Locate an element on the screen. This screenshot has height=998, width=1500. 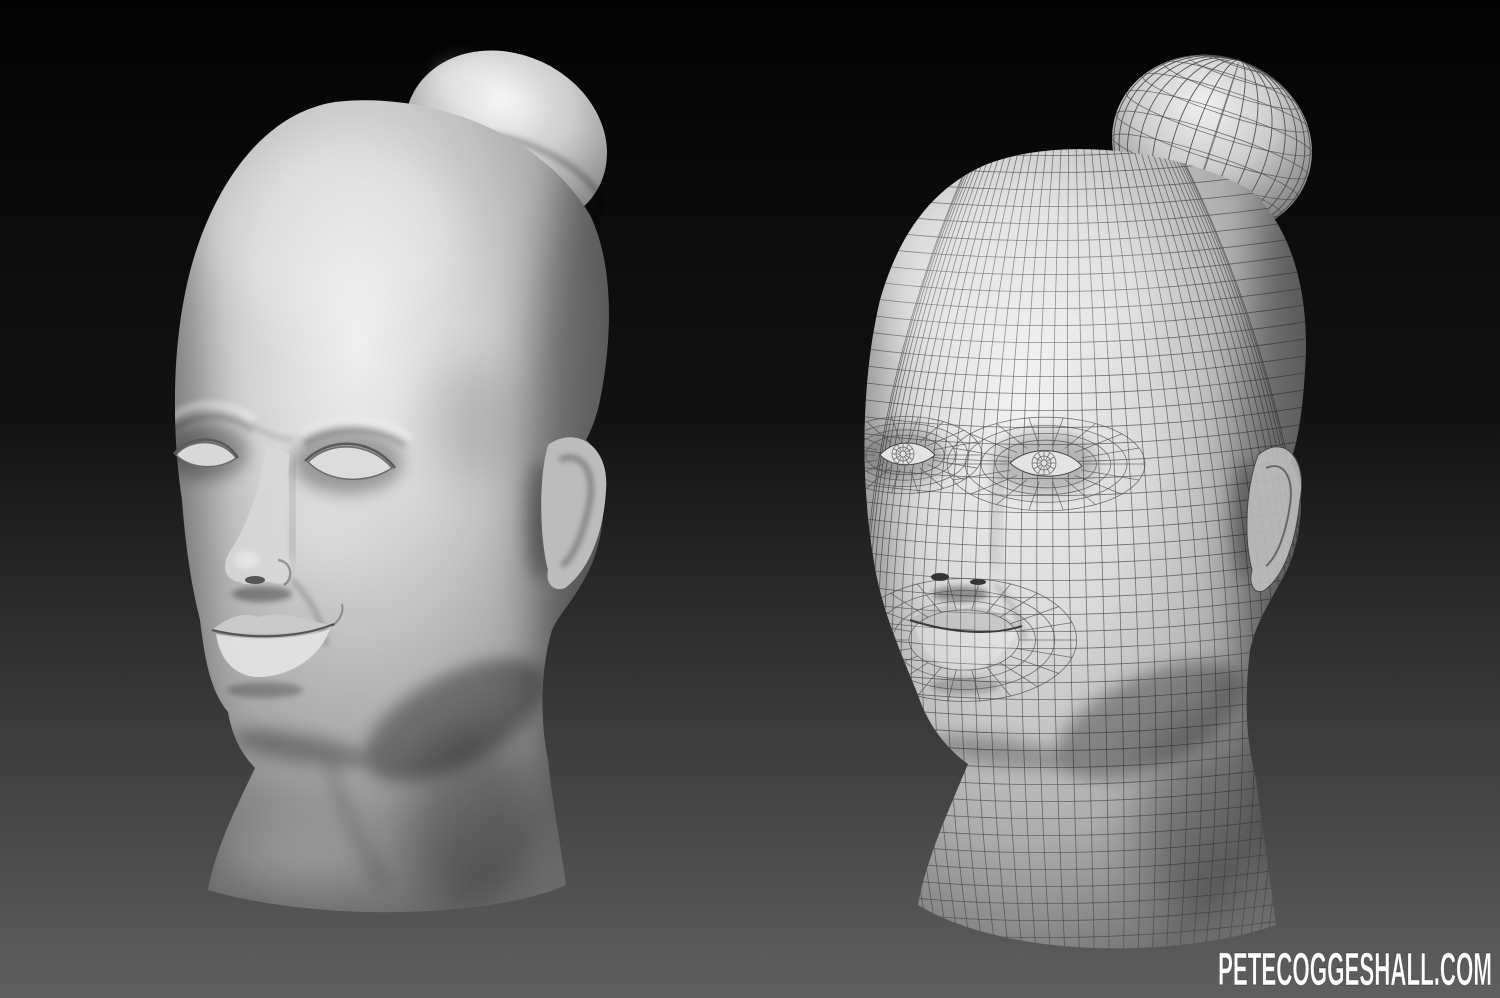
mesh-under-lip-shadow is located at coordinates (965, 686).